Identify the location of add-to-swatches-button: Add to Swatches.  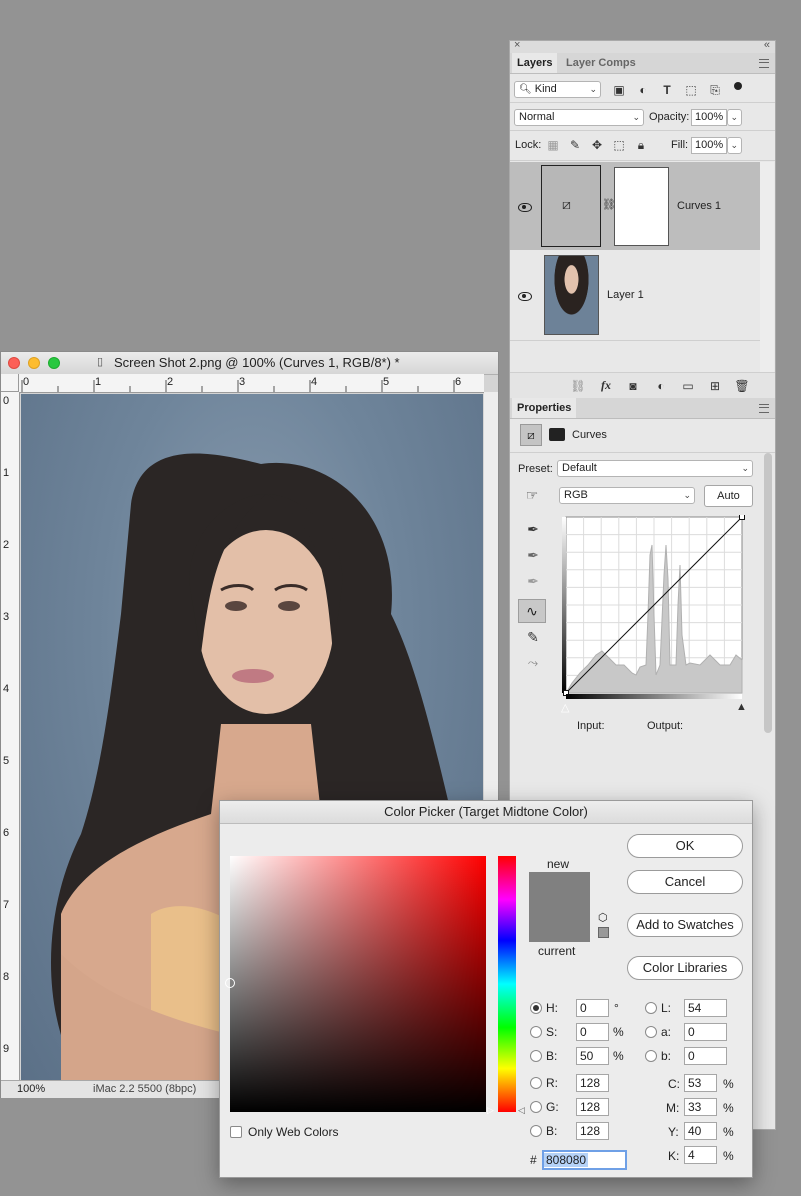
(685, 925).